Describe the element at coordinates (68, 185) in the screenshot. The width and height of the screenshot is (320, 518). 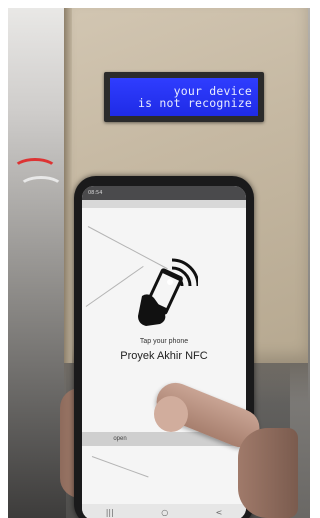
I see `cardboard-box-edge` at that location.